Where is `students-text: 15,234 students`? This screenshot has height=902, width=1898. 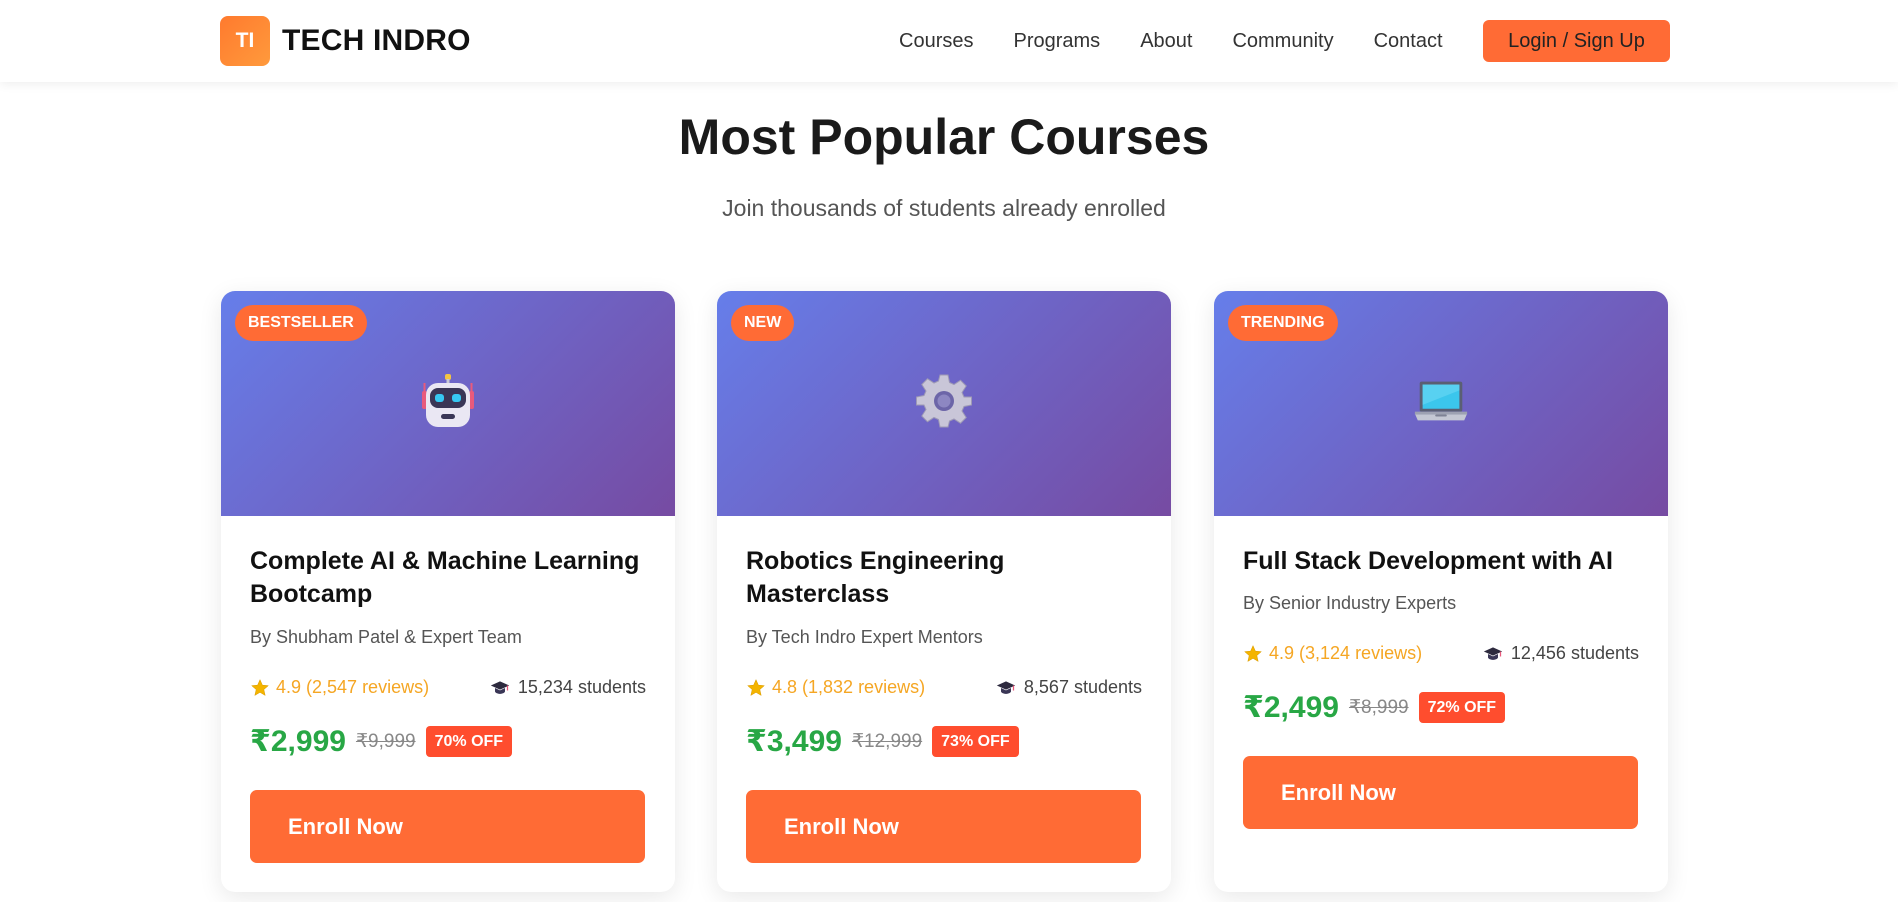 students-text: 15,234 students is located at coordinates (581, 687).